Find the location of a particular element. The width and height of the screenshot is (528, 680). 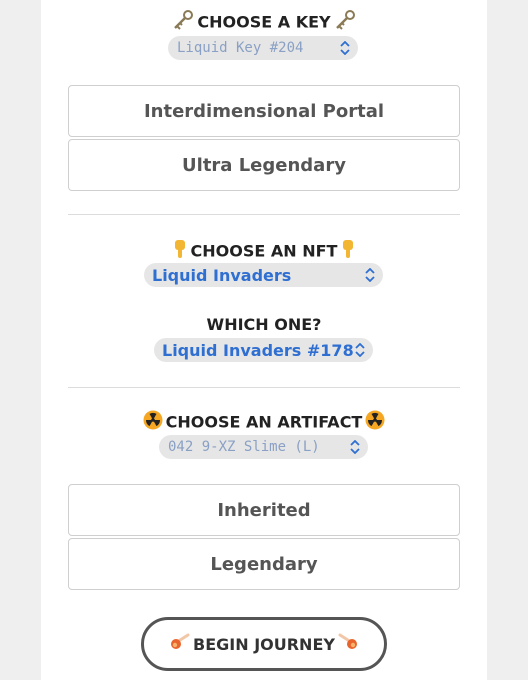

nft-item-select: Liquid Invaders #1784 is located at coordinates (263, 350).